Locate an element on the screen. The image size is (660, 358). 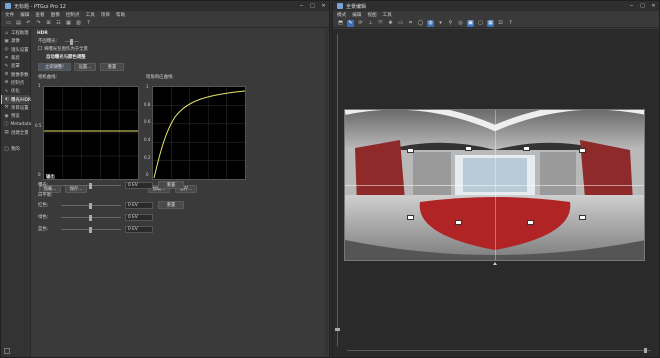
sidebar-item-project-settings: ⚒ 项目设置 is located at coordinates (15, 108).